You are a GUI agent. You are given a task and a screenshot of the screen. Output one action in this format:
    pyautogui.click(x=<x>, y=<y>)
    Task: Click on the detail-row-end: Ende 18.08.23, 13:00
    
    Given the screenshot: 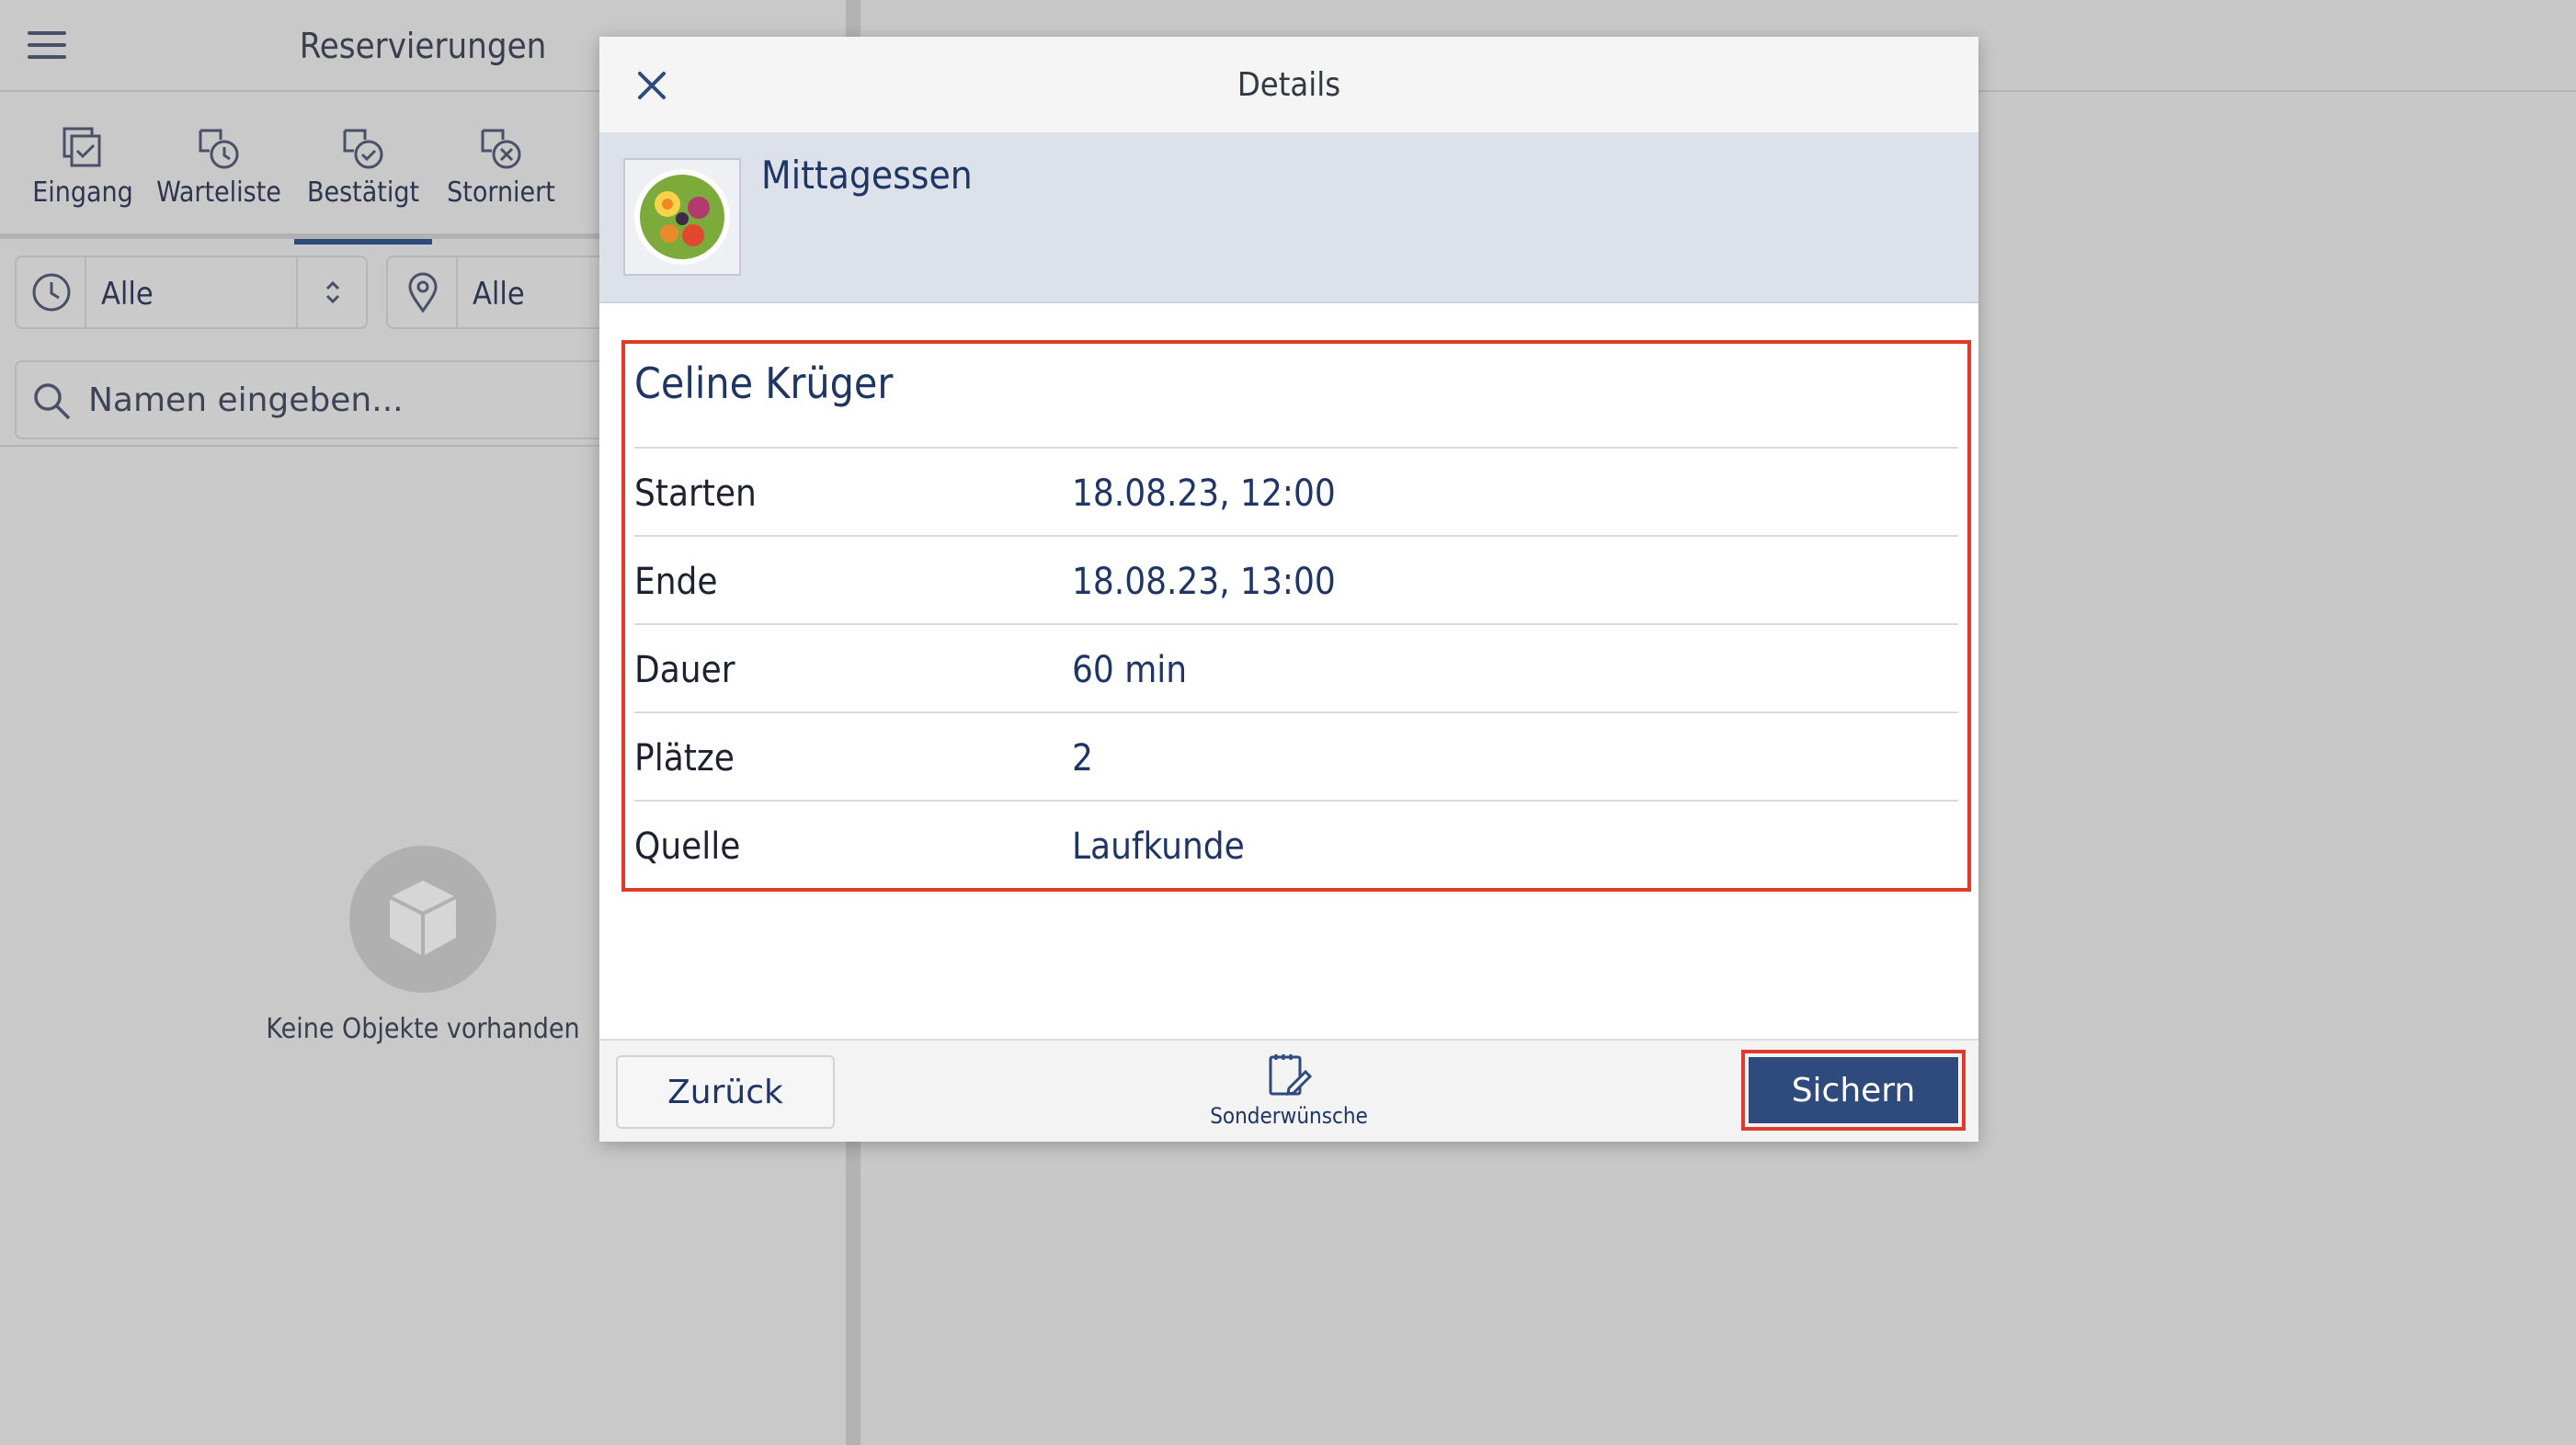 What is the action you would take?
    pyautogui.click(x=1296, y=579)
    